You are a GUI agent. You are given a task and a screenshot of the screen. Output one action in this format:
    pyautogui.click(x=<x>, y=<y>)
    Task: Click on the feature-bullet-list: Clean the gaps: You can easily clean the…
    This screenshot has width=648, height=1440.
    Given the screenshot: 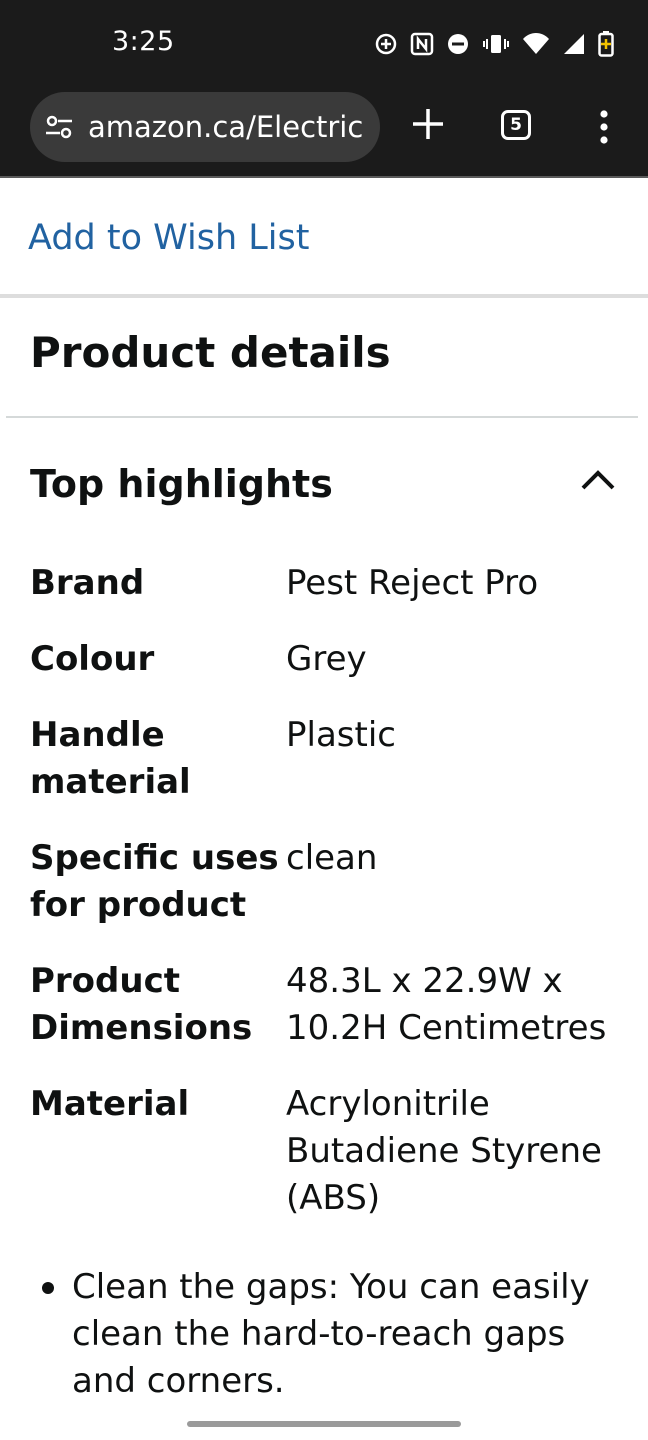 What is the action you would take?
    pyautogui.click(x=325, y=1334)
    